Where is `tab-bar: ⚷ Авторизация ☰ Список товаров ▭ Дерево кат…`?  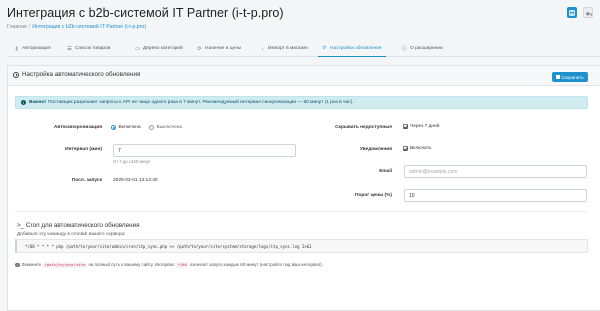 tab-bar: ⚷ Авторизация ☰ Список товаров ▭ Дерево кат… is located at coordinates (303, 48).